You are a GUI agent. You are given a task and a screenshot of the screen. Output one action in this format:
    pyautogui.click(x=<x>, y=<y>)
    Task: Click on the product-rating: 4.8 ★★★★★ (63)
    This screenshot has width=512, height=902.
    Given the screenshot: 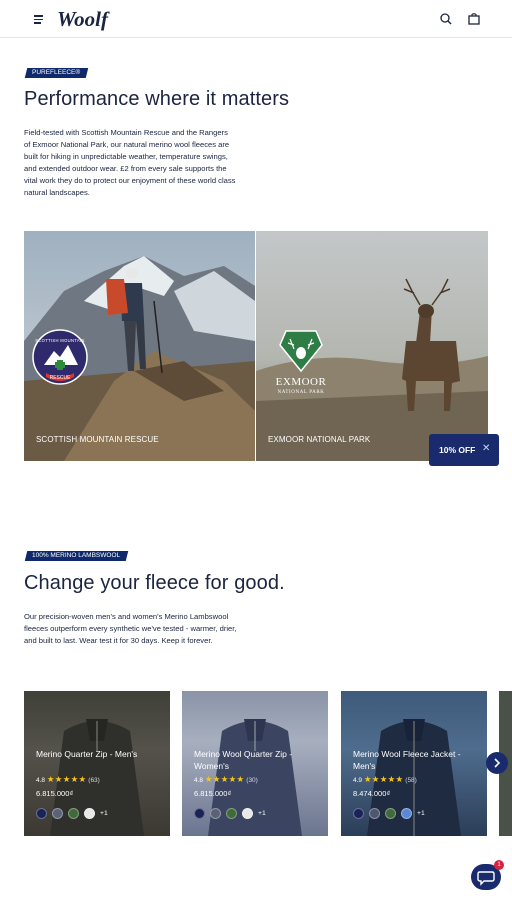 What is the action you would take?
    pyautogui.click(x=68, y=779)
    